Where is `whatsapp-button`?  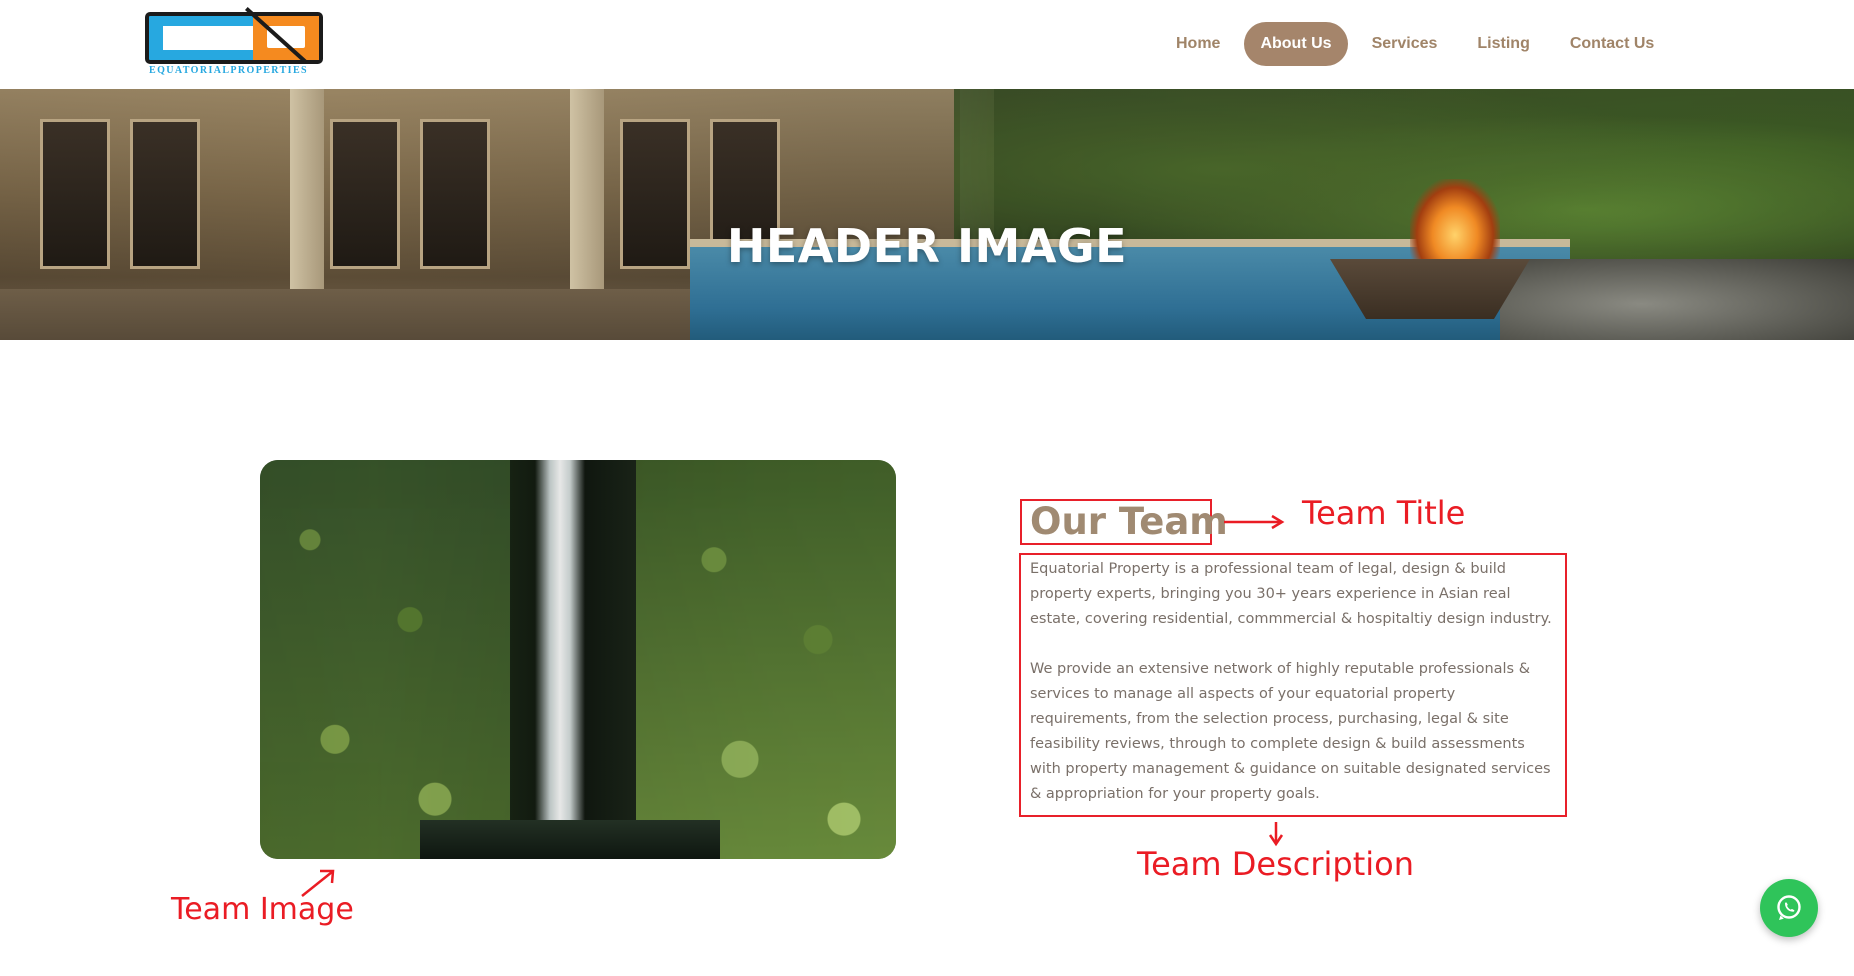
whatsapp-button is located at coordinates (1789, 908).